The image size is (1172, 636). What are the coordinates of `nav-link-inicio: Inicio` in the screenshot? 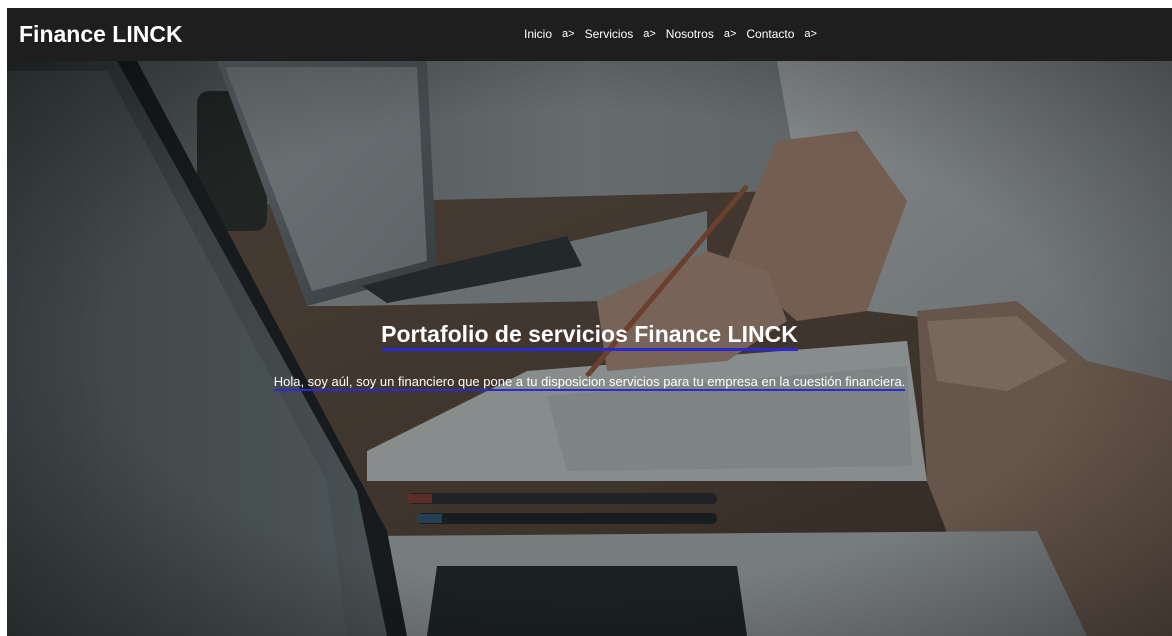 It's located at (538, 34).